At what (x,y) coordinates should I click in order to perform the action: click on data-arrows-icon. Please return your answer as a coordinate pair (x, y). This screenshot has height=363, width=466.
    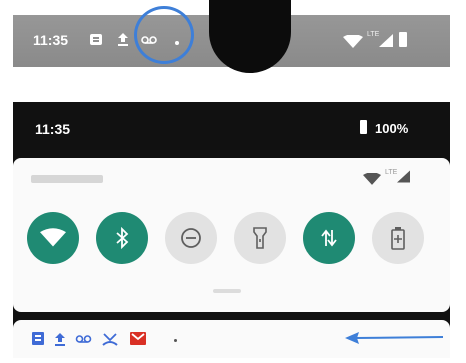
    Looking at the image, I should click on (329, 238).